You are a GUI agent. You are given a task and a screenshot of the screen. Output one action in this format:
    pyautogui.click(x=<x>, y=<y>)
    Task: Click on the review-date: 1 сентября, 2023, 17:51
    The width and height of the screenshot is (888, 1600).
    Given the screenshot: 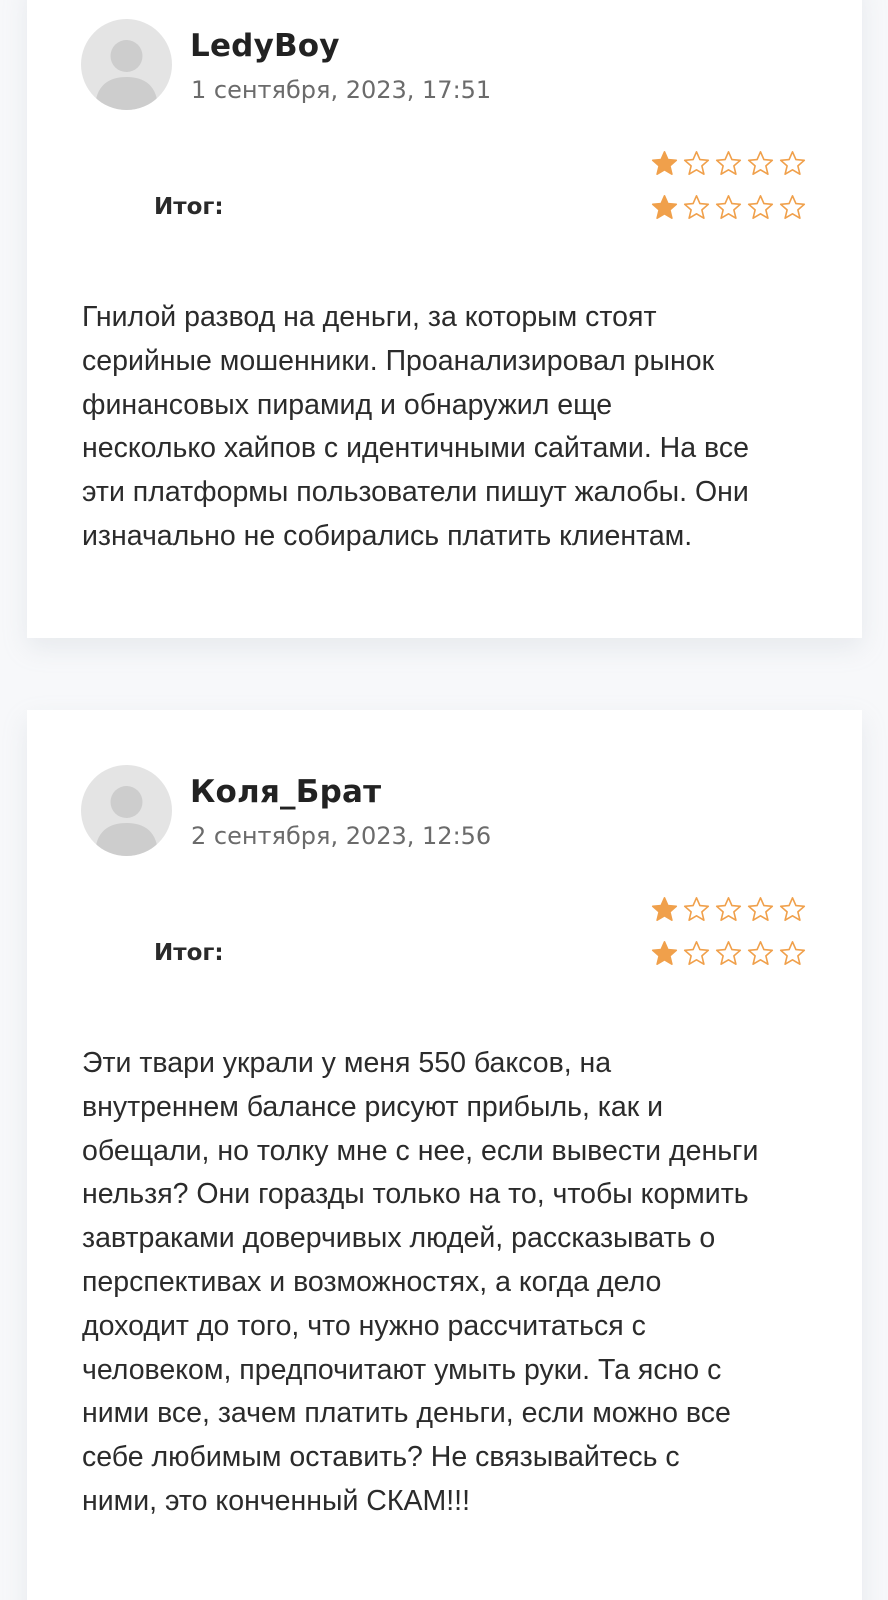 What is the action you would take?
    pyautogui.click(x=341, y=90)
    